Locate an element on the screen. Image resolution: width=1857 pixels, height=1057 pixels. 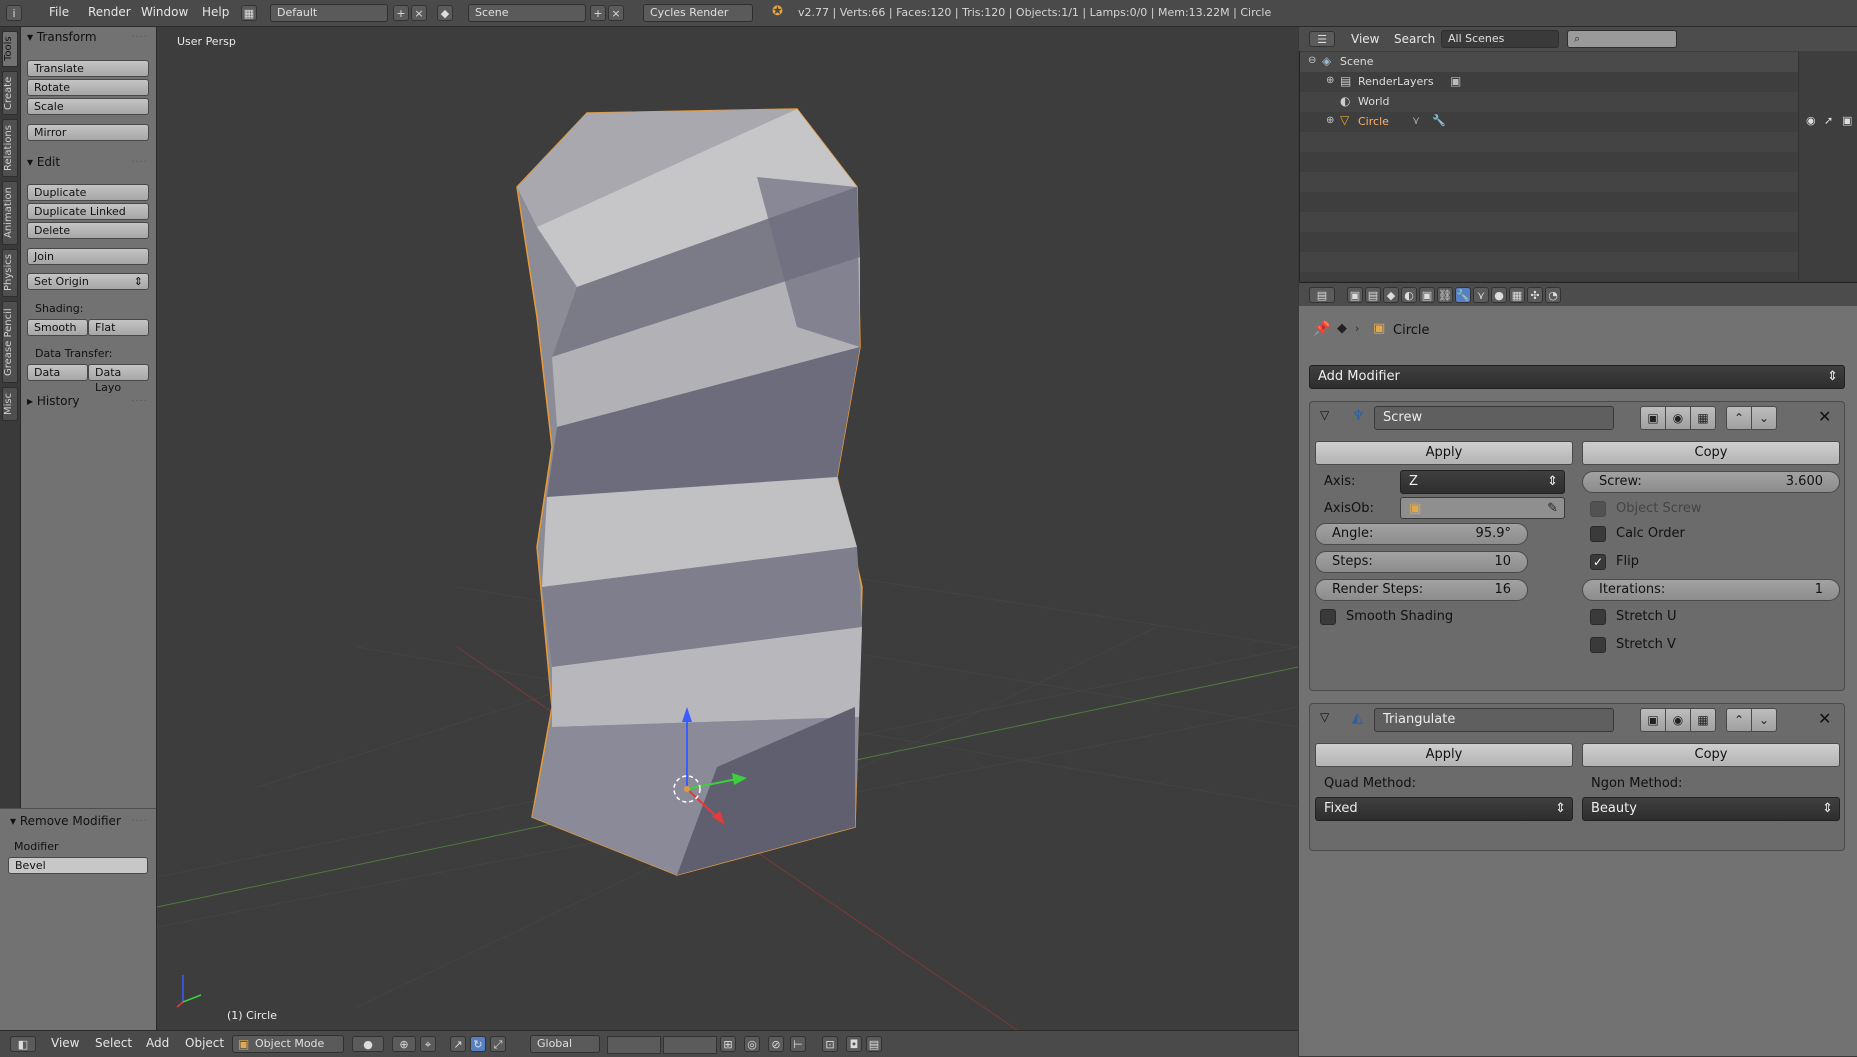
material-tab-icon: ● is located at coordinates (1499, 295).